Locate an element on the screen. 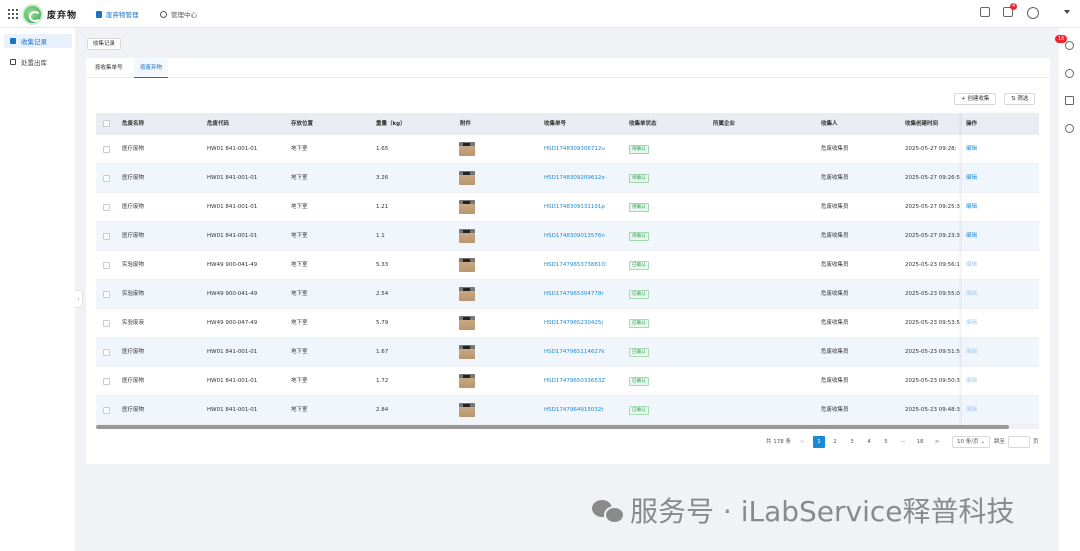 The image size is (1080, 551). document-icon is located at coordinates (1069, 100).